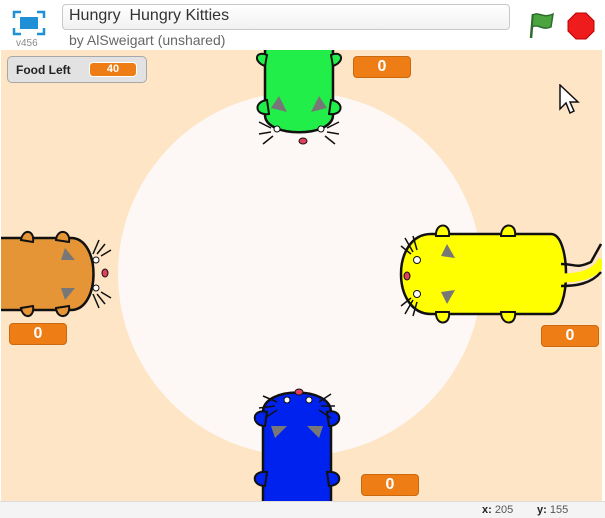  What do you see at coordinates (302, 509) in the screenshot?
I see `status-bar: x: 205 y: 155` at bounding box center [302, 509].